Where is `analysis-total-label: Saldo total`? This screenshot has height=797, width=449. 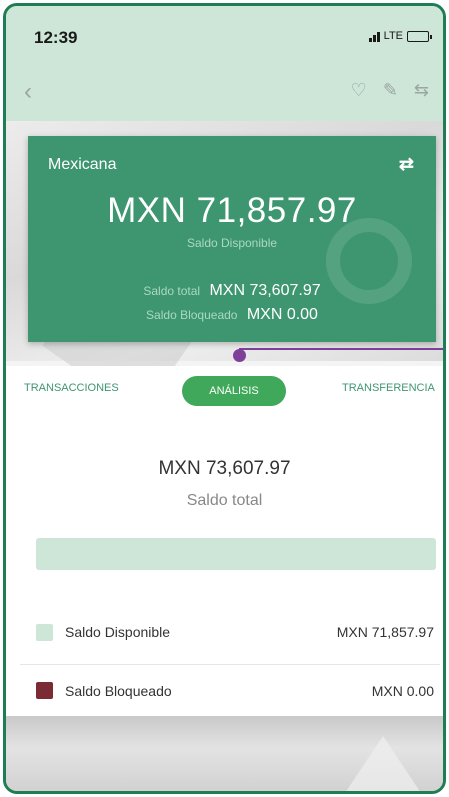 analysis-total-label: Saldo total is located at coordinates (224, 500).